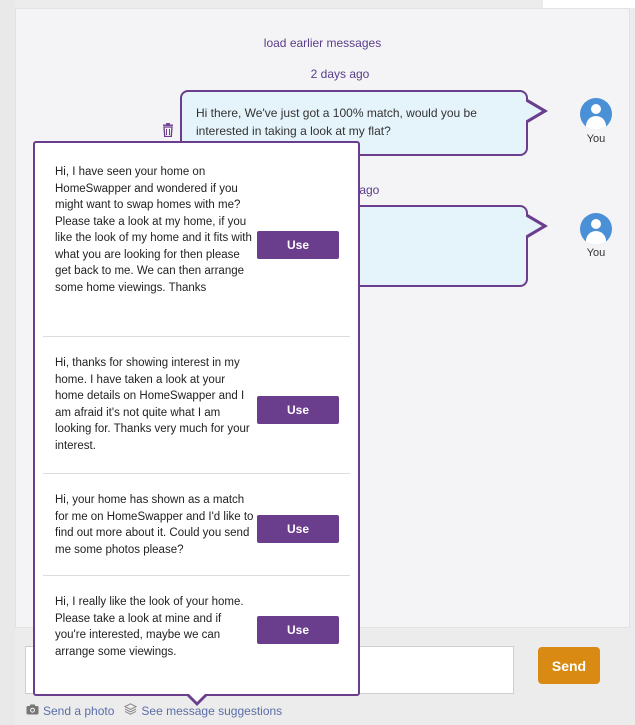 The image size is (635, 725). I want to click on composer-footer: Send a photo See message suggestions, so click(159, 710).